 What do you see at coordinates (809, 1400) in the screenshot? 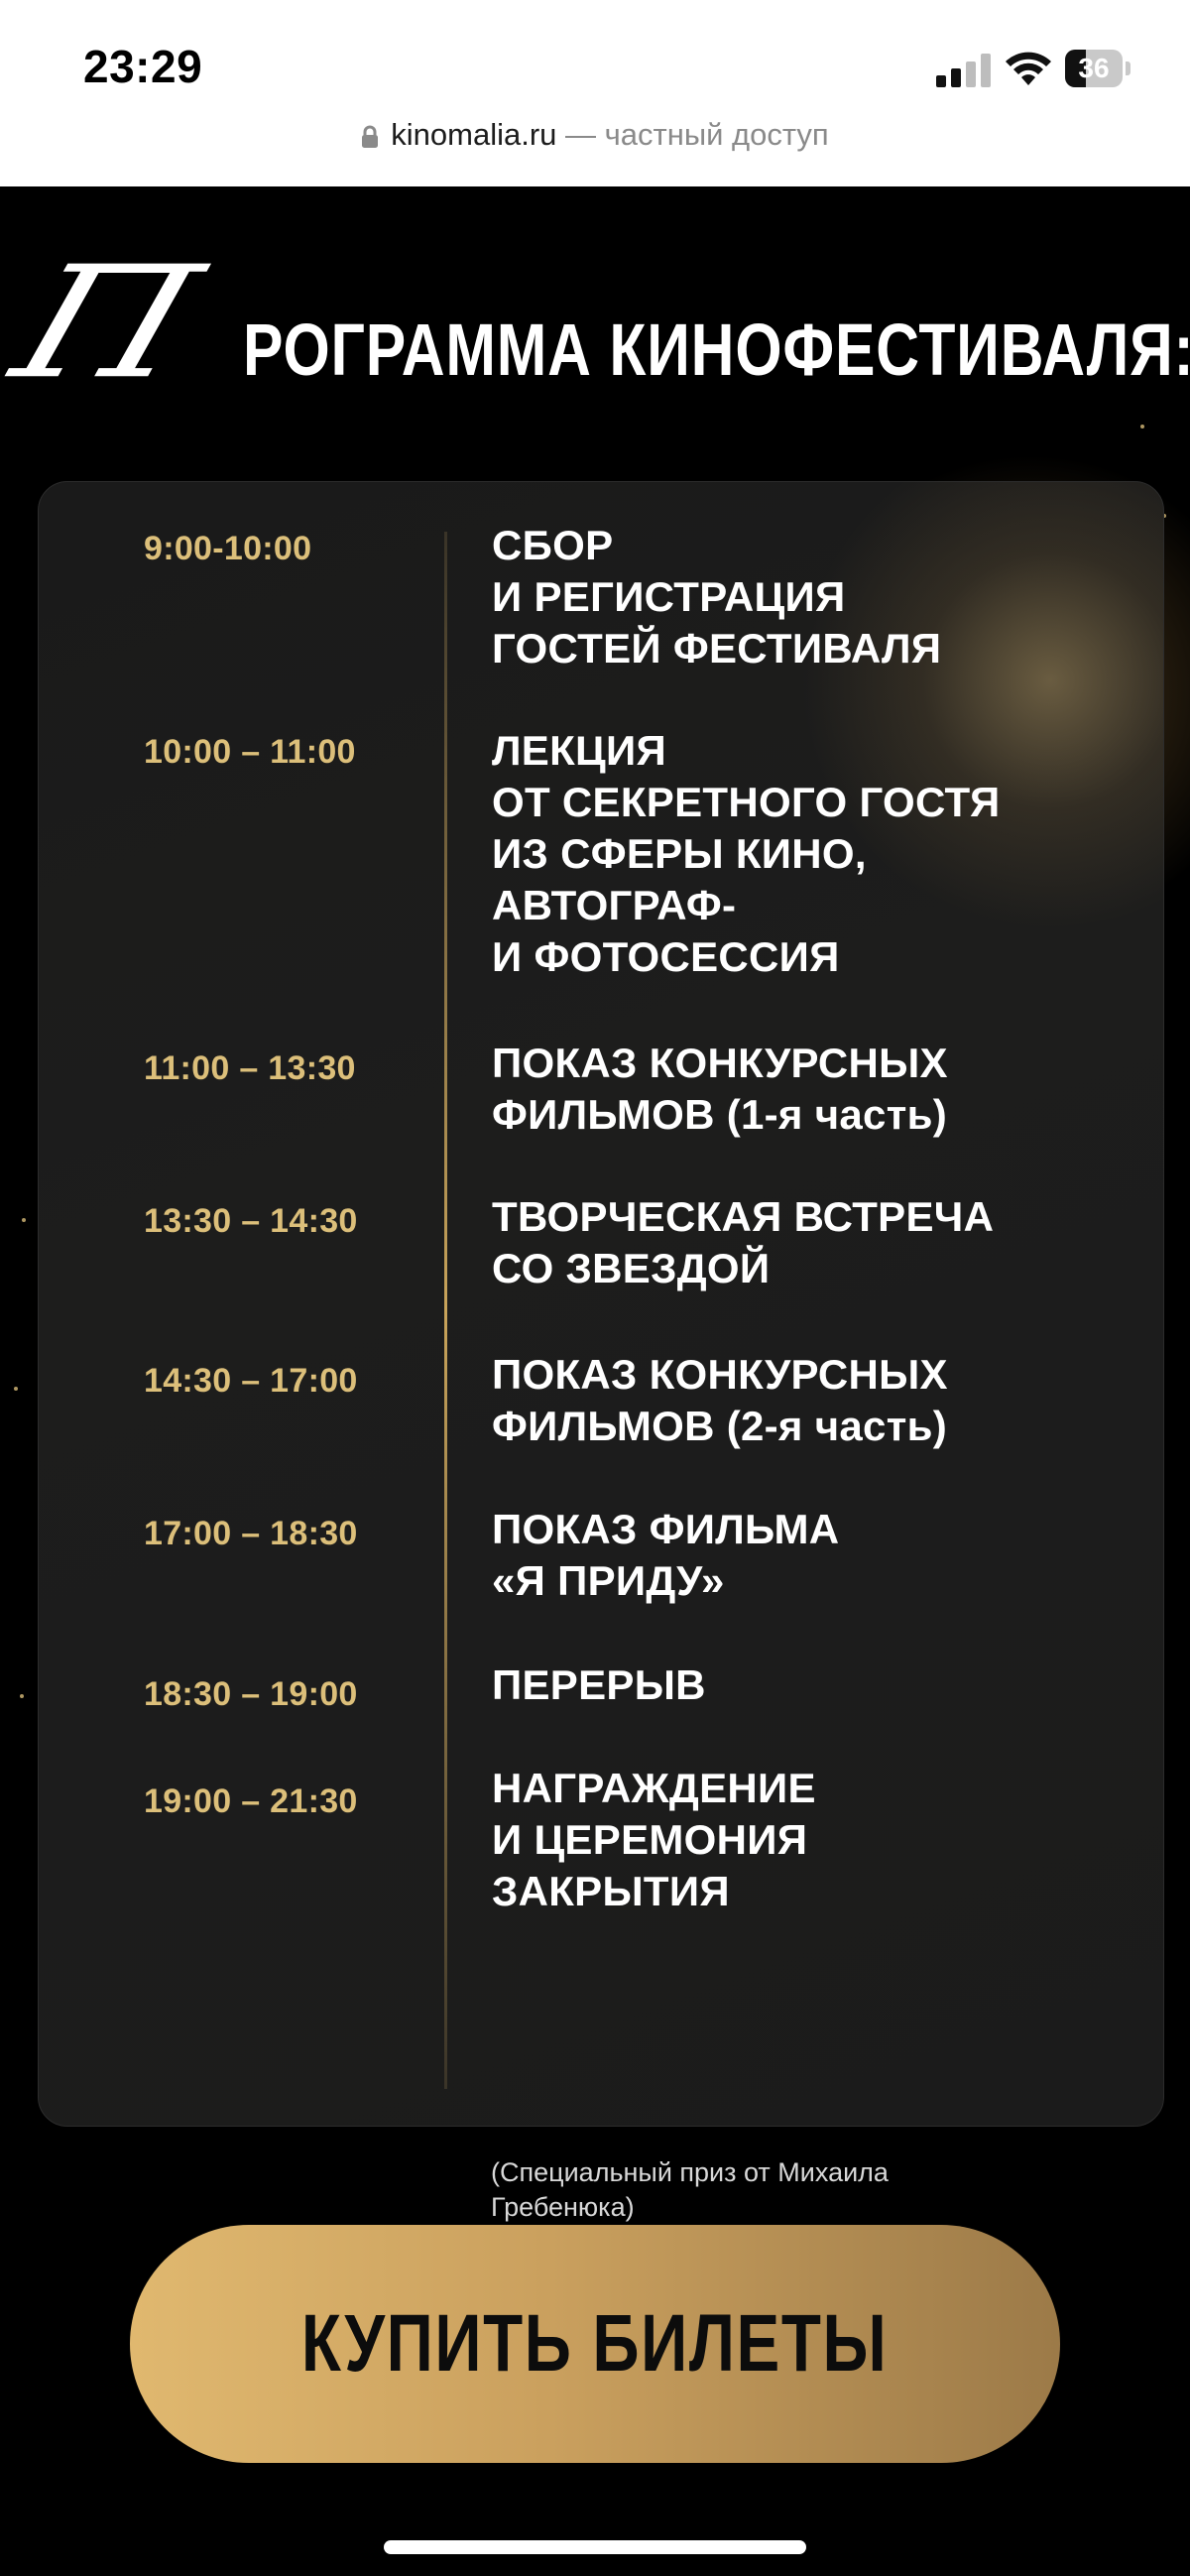
I see `schedule-event: ПОКАЗ КОНКУРСНЫХ ФИЛЬМОВ (2-я часть)` at bounding box center [809, 1400].